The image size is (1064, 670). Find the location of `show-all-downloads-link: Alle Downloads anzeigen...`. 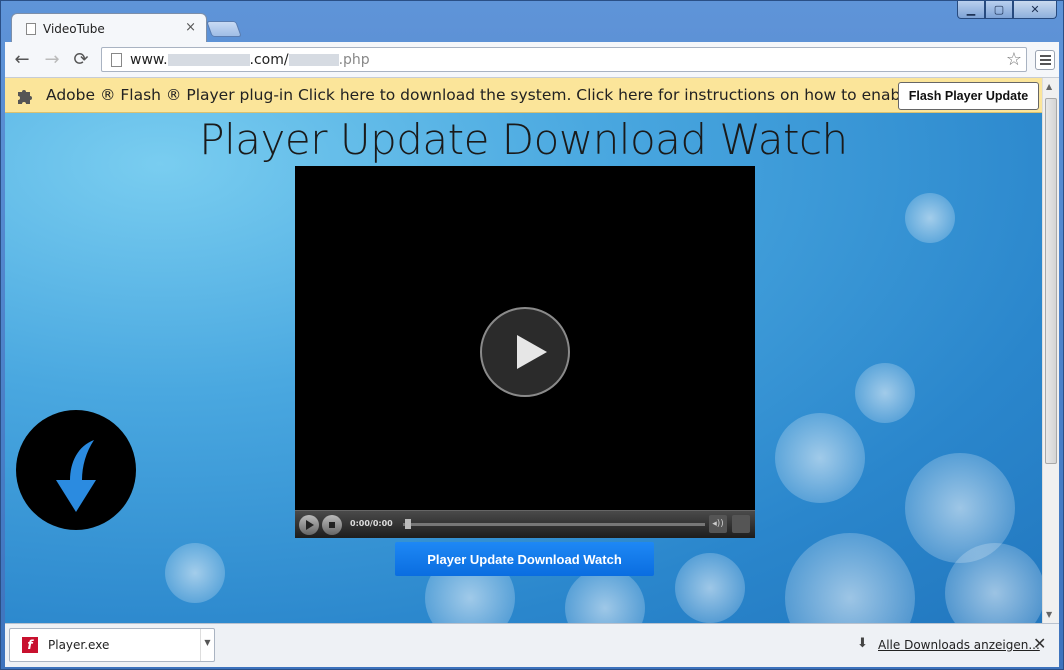

show-all-downloads-link: Alle Downloads anzeigen... is located at coordinates (959, 645).